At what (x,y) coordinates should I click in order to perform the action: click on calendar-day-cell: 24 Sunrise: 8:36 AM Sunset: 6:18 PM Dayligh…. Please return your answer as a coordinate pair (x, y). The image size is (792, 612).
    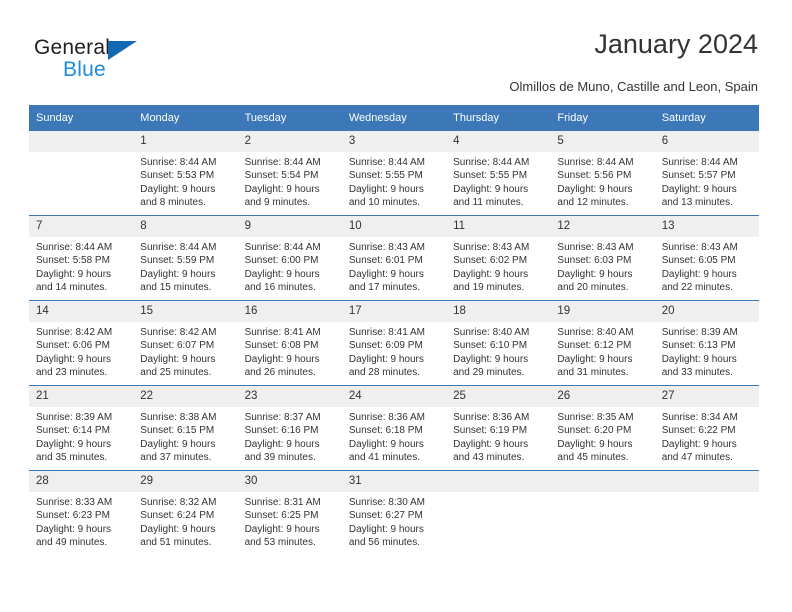
    Looking at the image, I should click on (394, 428).